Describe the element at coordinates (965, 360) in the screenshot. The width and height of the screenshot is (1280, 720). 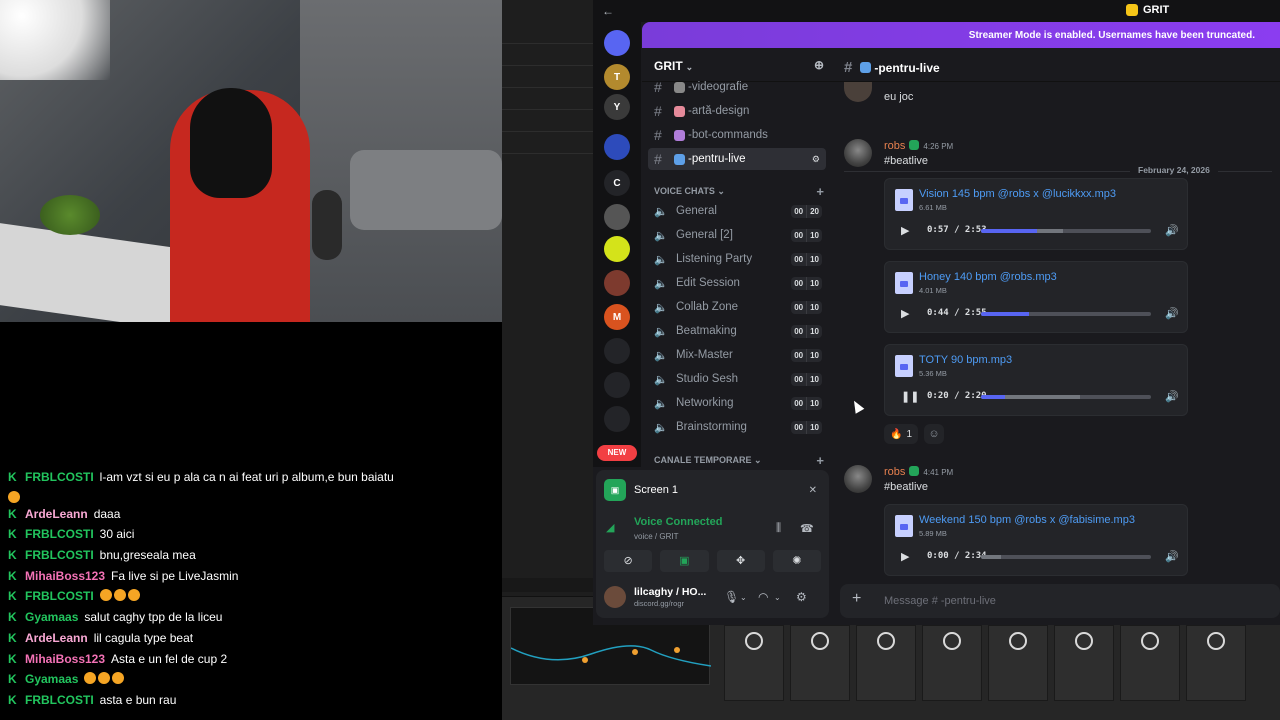
I see `file-name: TOTY 90 bpm.mp3` at that location.